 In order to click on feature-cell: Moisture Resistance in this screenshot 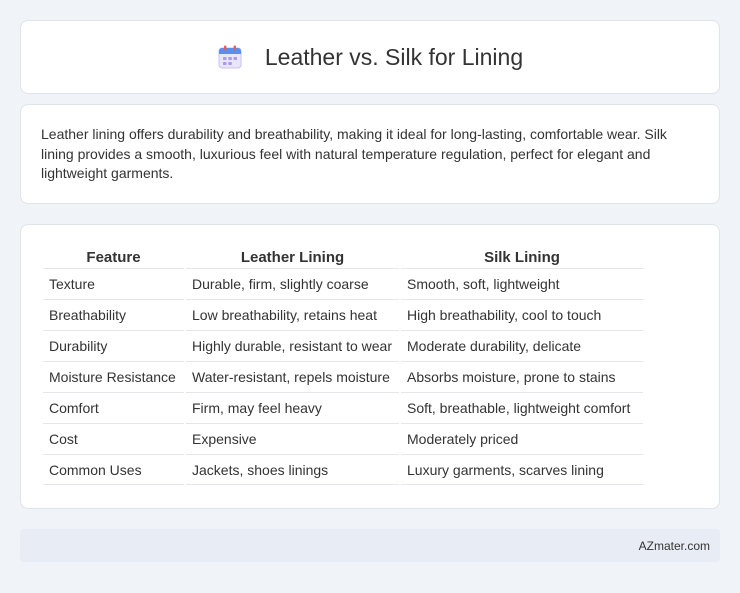, I will do `click(113, 376)`.